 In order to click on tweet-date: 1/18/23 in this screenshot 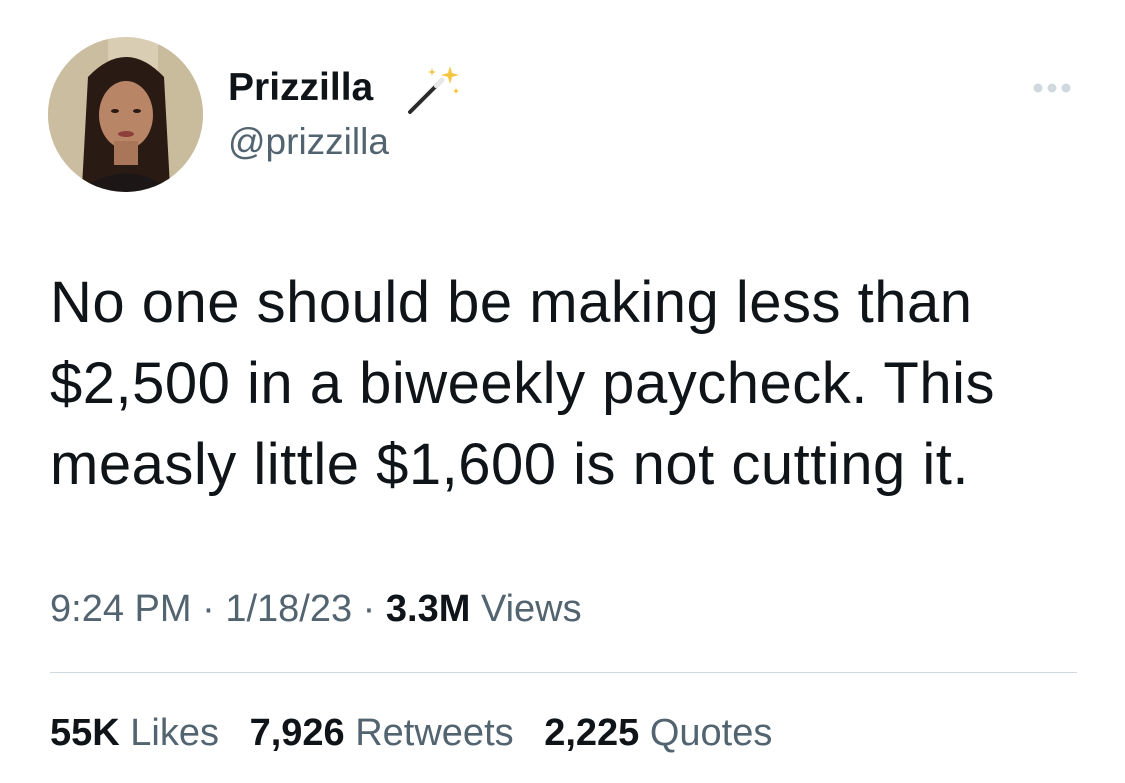, I will do `click(288, 609)`.